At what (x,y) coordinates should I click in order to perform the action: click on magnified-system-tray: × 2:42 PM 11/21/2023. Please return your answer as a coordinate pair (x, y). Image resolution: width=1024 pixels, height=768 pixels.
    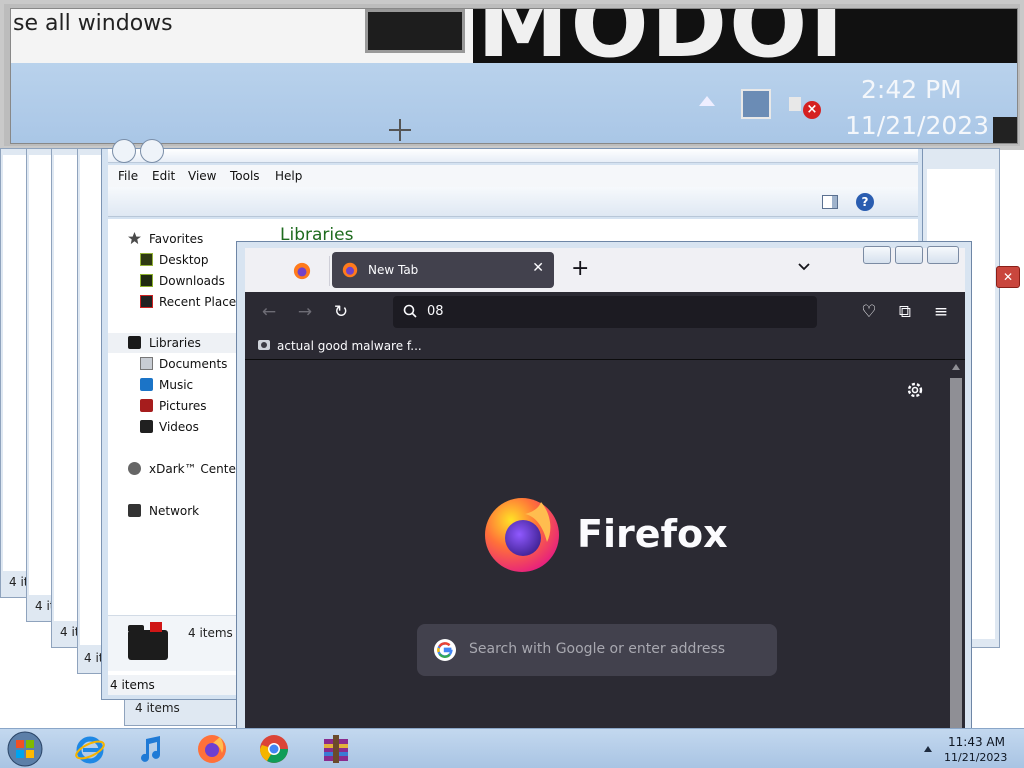
    Looking at the image, I should click on (514, 103).